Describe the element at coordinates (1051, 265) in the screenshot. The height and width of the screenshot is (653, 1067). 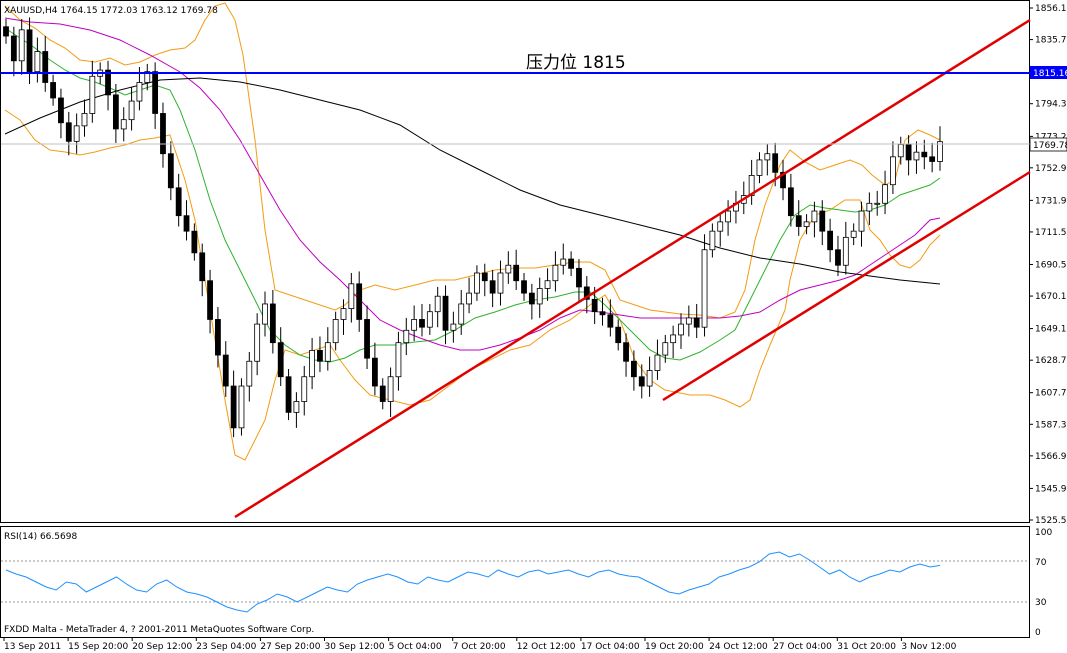
I see `price-tick-label: 1690.50` at that location.